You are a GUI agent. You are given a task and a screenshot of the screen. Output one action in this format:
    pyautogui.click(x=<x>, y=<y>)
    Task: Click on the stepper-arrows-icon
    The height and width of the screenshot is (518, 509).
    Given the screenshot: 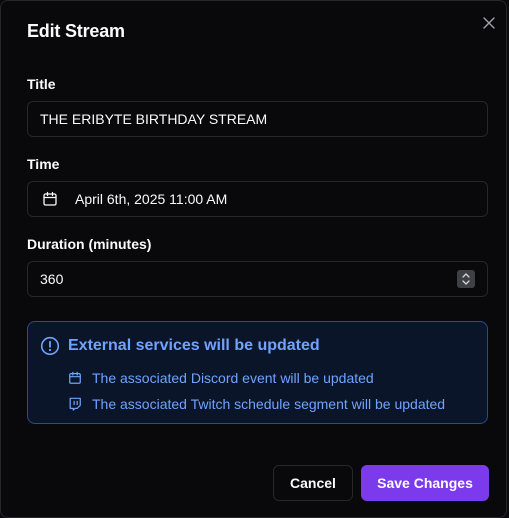 What is the action you would take?
    pyautogui.click(x=466, y=279)
    